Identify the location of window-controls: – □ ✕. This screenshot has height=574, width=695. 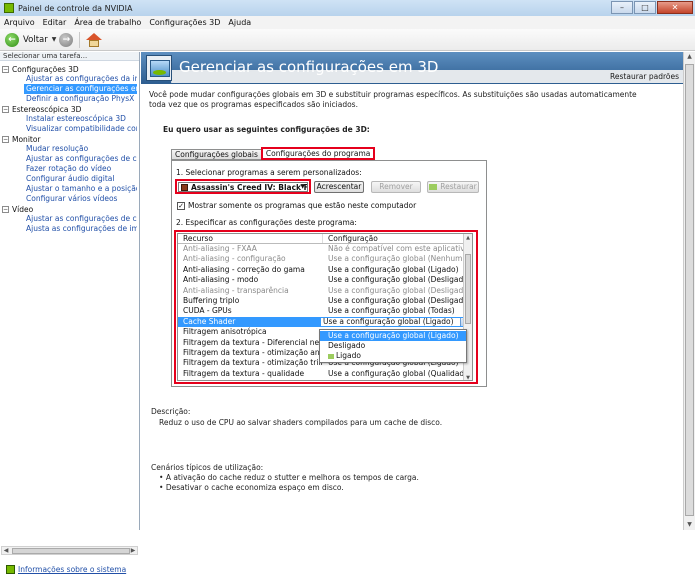
(652, 7).